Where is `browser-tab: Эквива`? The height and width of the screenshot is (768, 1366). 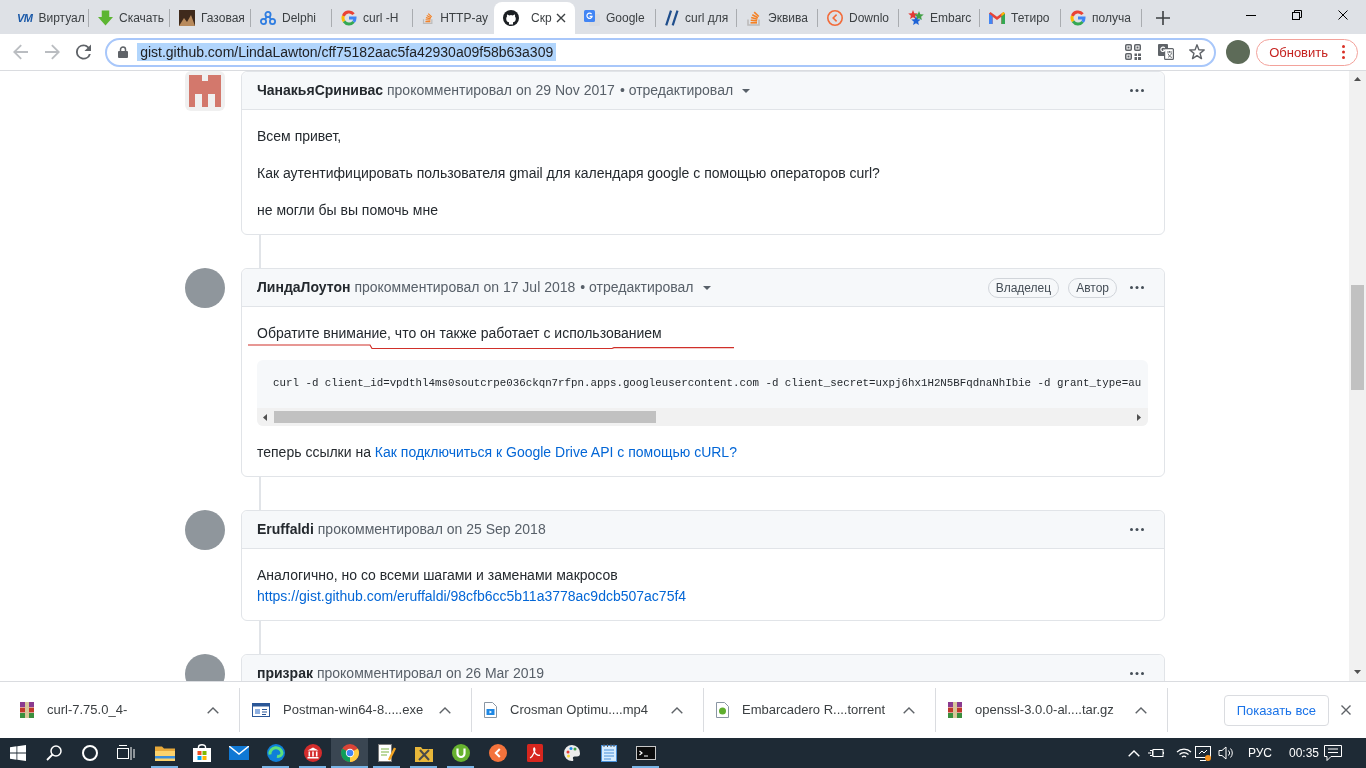
browser-tab: Эквива is located at coordinates (777, 18).